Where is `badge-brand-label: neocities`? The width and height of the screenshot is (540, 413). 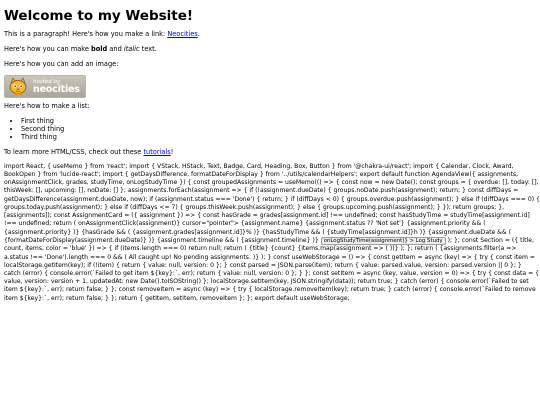 badge-brand-label: neocities is located at coordinates (56, 89).